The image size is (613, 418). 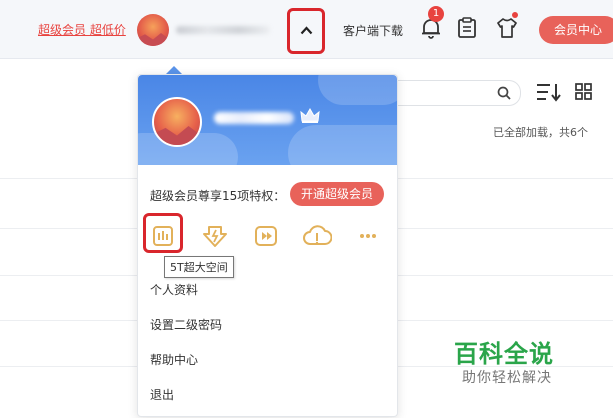 What do you see at coordinates (436, 14) in the screenshot?
I see `notification-badge: 1` at bounding box center [436, 14].